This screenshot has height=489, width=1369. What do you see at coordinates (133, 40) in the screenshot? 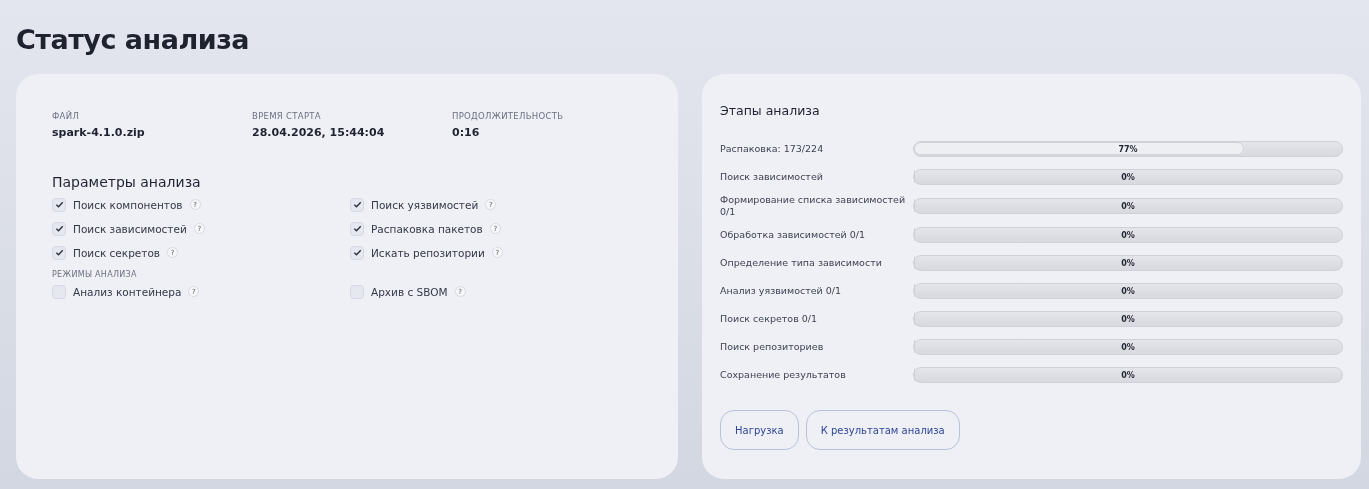
I see `page-title: Статус анализа` at bounding box center [133, 40].